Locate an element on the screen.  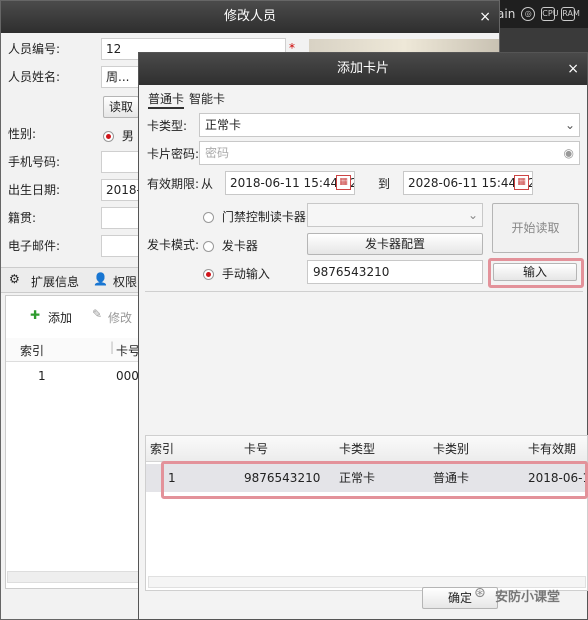
hometown-input is located at coordinates (121, 218).